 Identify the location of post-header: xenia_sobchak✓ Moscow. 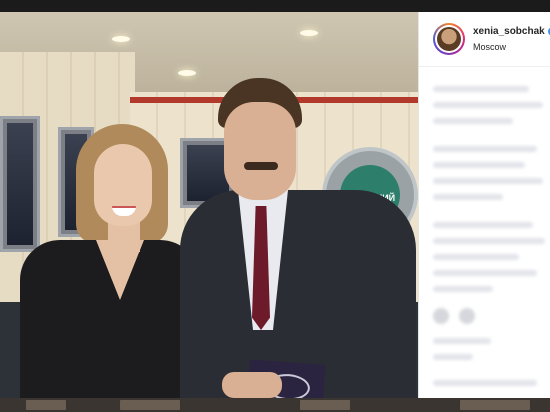
(484, 39).